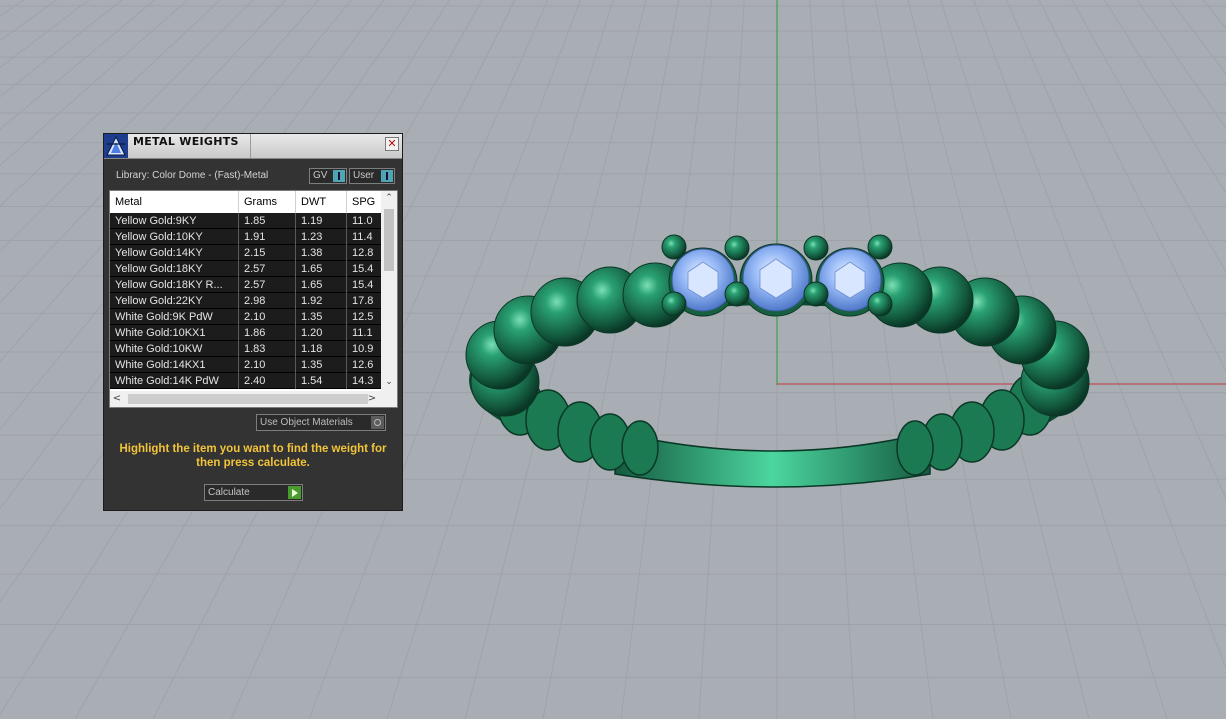  Describe the element at coordinates (321, 202) in the screenshot. I see `column-header-dwt: DWT` at that location.